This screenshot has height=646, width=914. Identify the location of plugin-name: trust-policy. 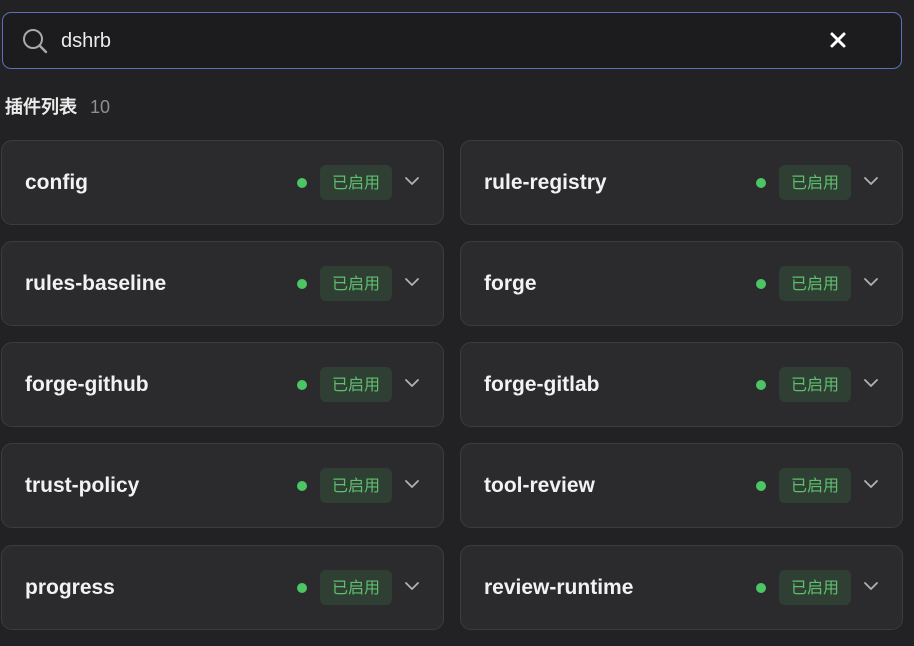
(82, 485).